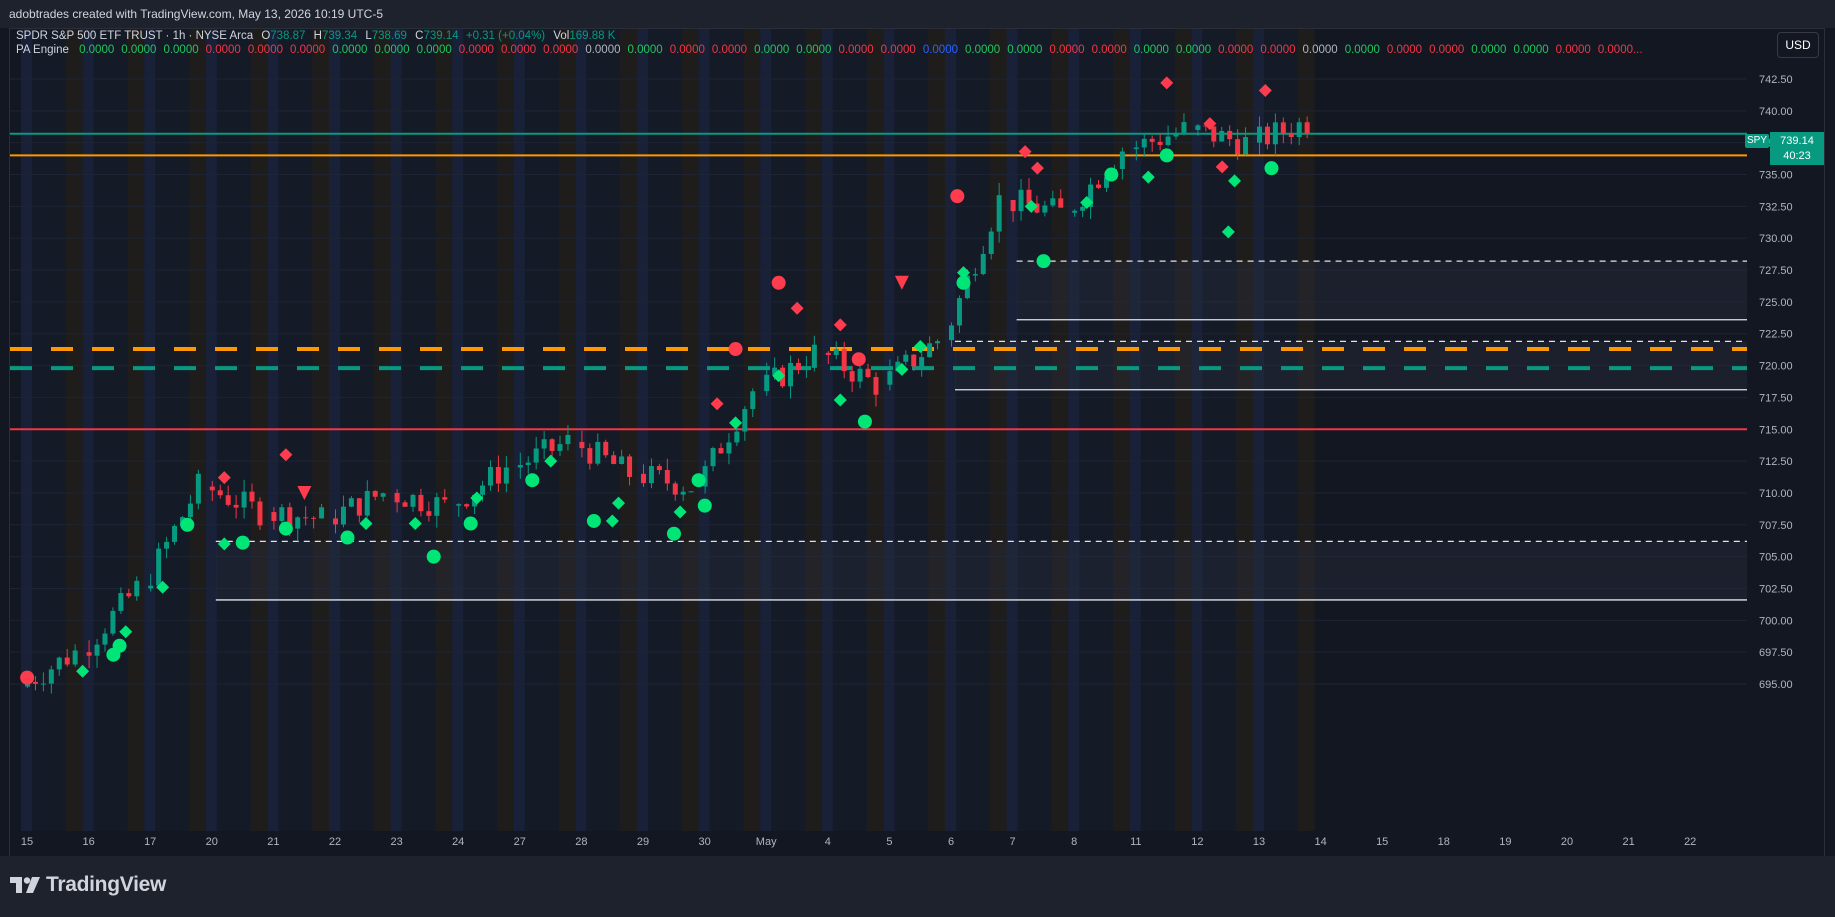 This screenshot has width=1835, height=917. Describe the element at coordinates (134, 36) in the screenshot. I see `symbol-name: SPDR S&P 500 ETF TRUST · 1h · NYSE Arca` at that location.